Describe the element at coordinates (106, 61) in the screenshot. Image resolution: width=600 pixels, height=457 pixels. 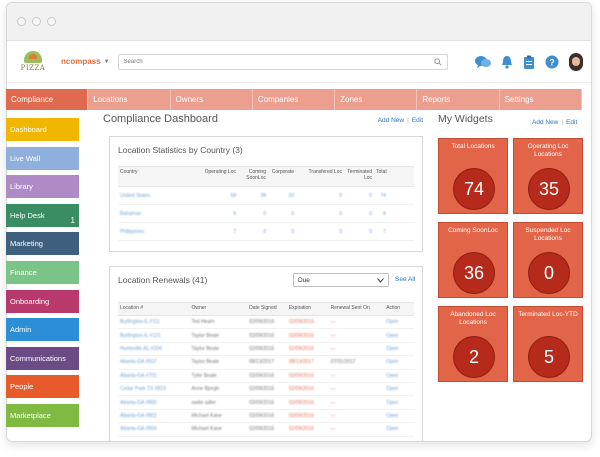
I see `chevron-down-icon: ▼` at that location.